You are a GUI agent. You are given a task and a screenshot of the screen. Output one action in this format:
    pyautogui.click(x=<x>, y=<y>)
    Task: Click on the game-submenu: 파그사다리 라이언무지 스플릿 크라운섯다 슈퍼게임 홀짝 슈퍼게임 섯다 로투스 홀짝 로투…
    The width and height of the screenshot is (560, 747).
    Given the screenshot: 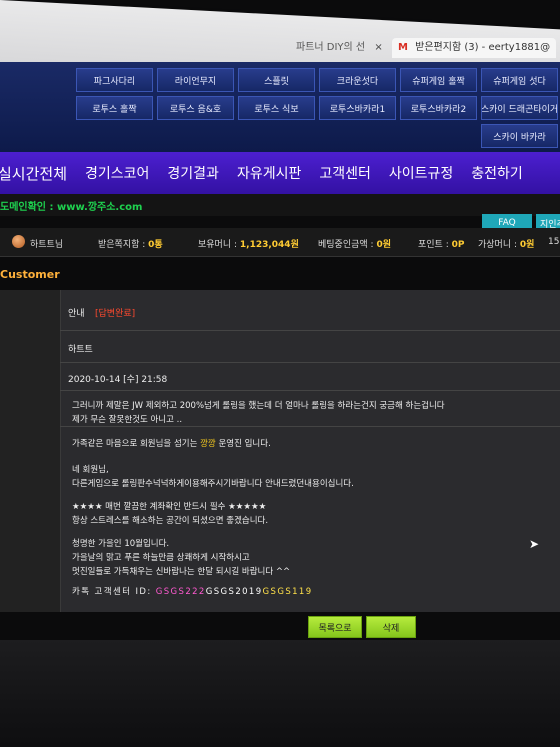 What is the action you would take?
    pyautogui.click(x=280, y=107)
    